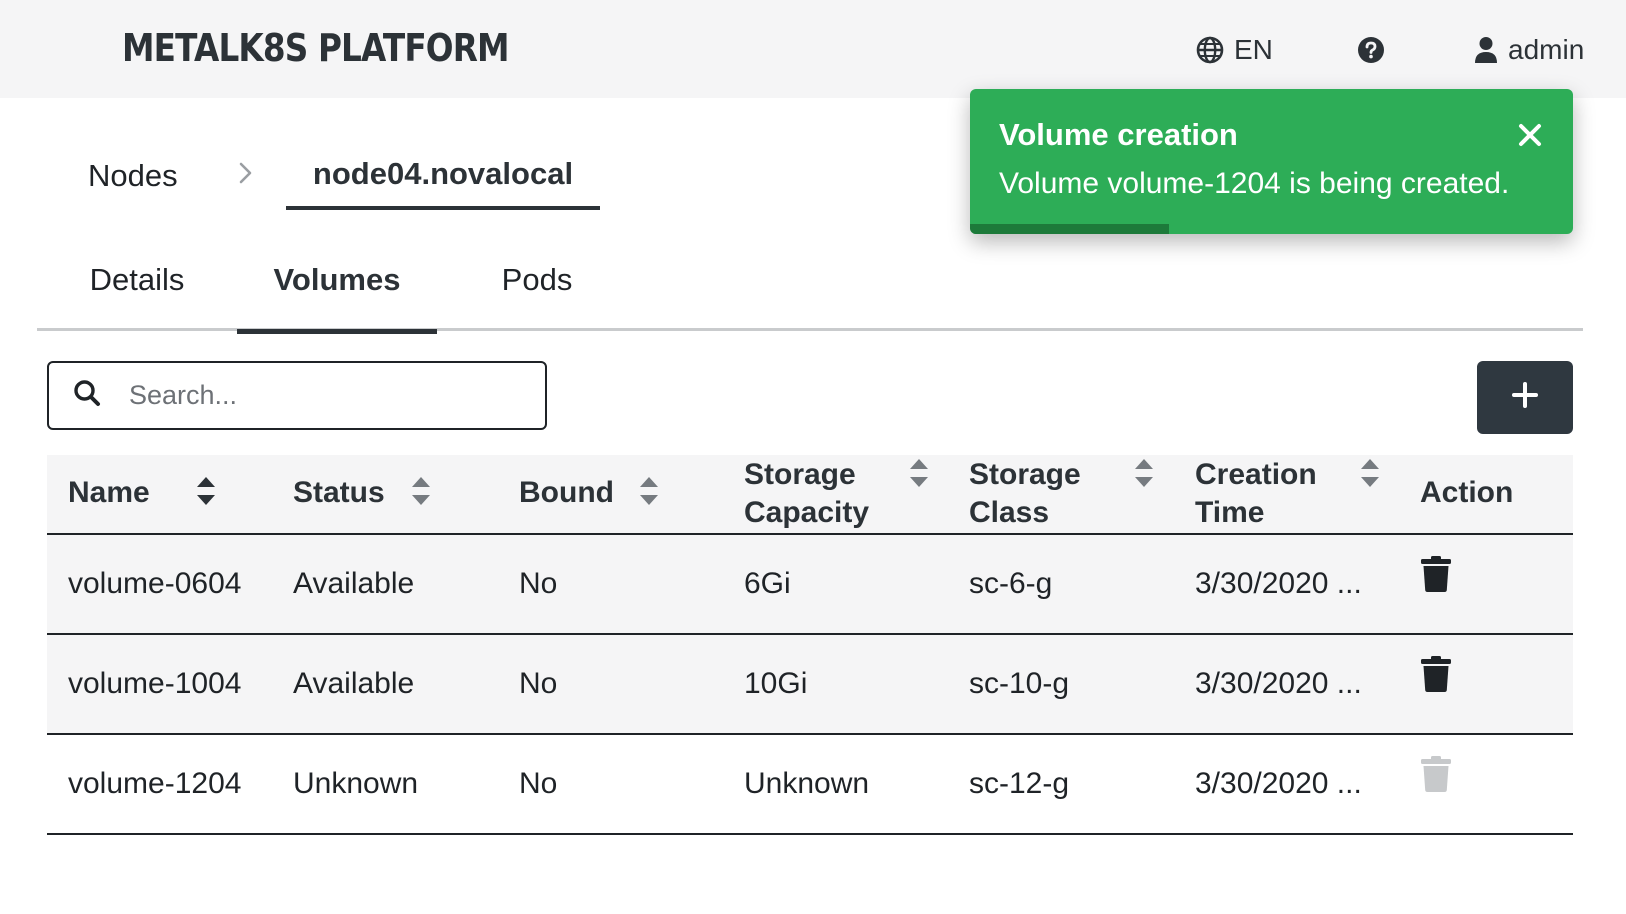 Image resolution: width=1626 pixels, height=914 pixels. What do you see at coordinates (356, 783) in the screenshot?
I see `cell-status: Unknown` at bounding box center [356, 783].